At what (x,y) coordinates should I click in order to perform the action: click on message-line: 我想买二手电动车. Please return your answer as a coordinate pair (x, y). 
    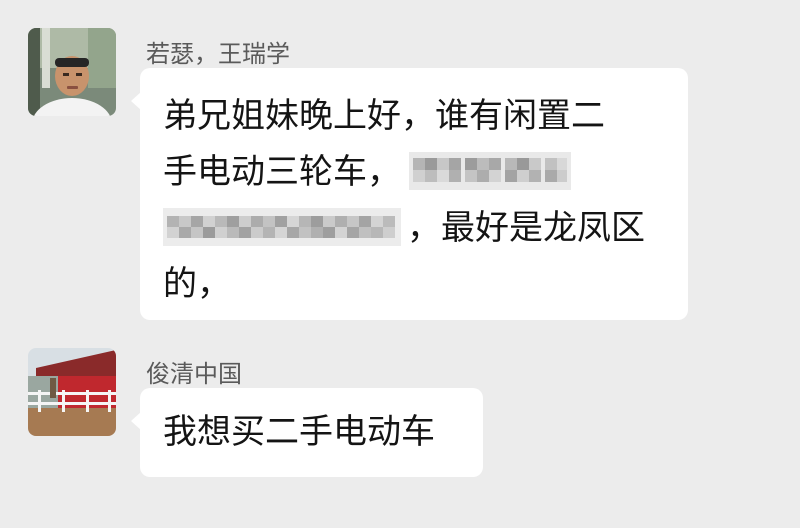
    Looking at the image, I should click on (299, 432).